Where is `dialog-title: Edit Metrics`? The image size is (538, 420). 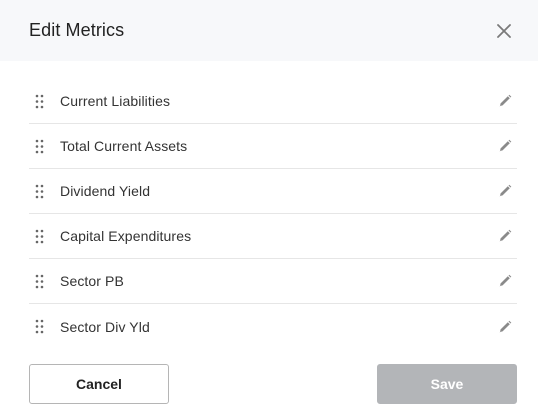
dialog-title: Edit Metrics is located at coordinates (77, 30).